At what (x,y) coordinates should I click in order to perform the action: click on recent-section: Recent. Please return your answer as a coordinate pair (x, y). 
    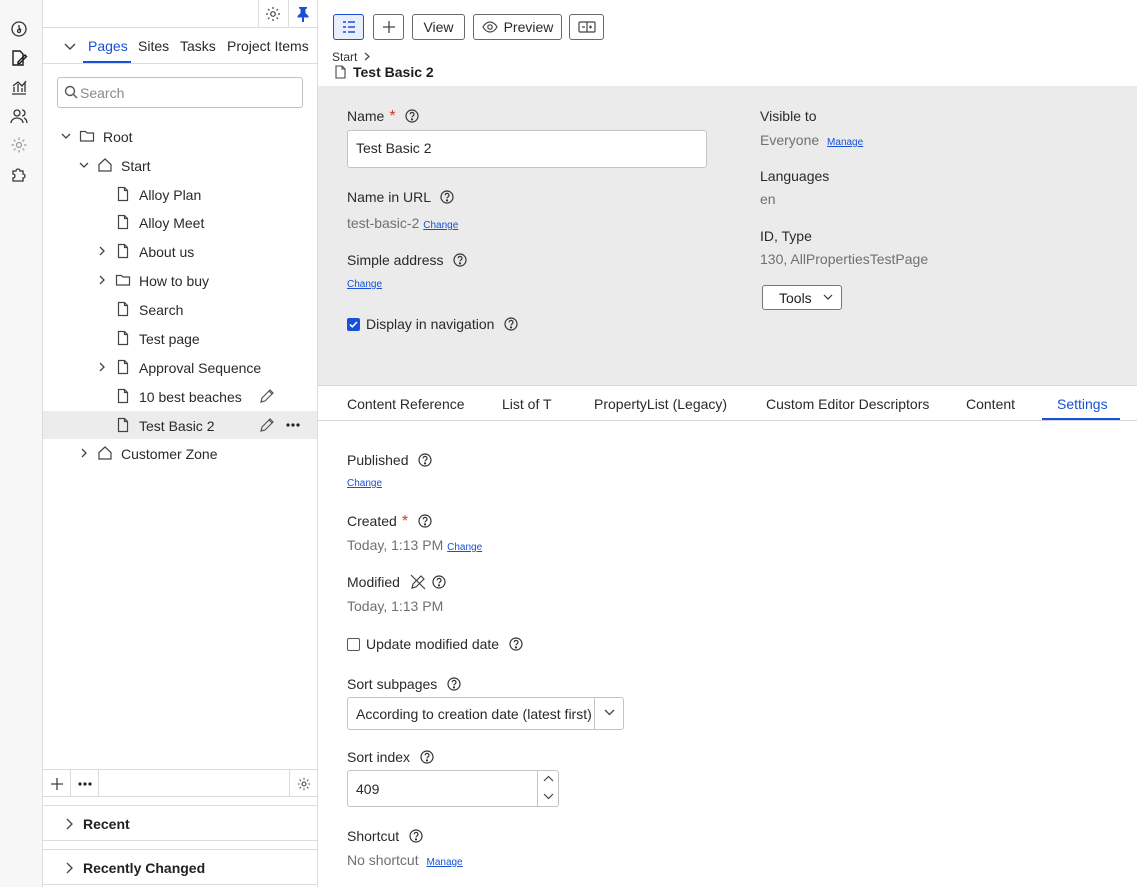
    Looking at the image, I should click on (180, 823).